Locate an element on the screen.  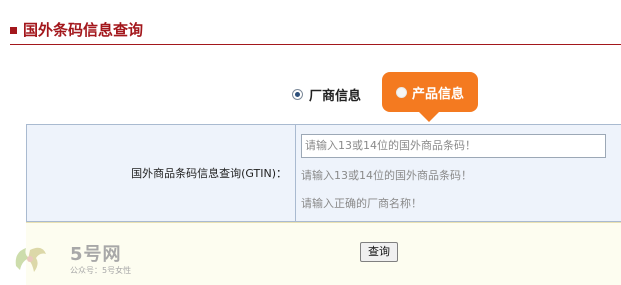
panel-divider is located at coordinates (295, 174).